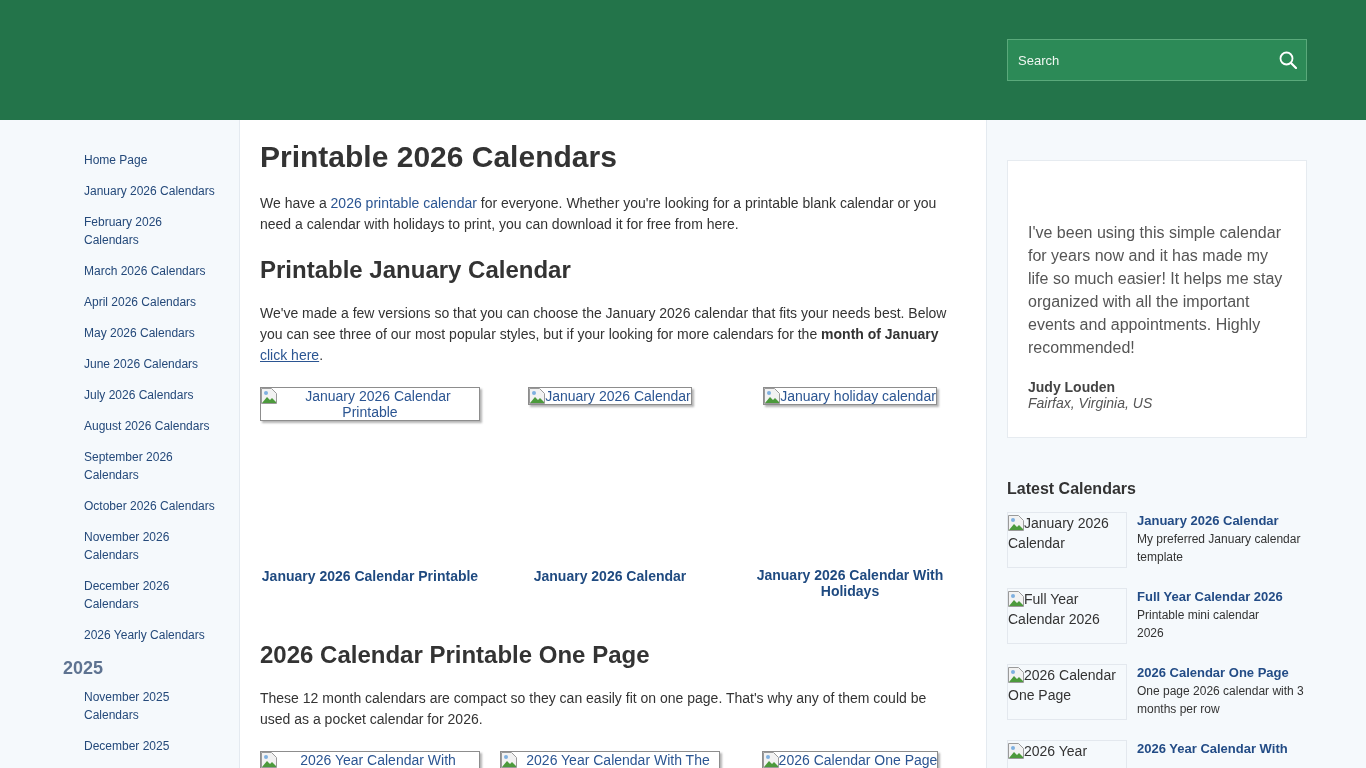 This screenshot has height=768, width=1366. What do you see at coordinates (150, 506) in the screenshot?
I see `sidebar-link: October 2026 Calendars` at bounding box center [150, 506].